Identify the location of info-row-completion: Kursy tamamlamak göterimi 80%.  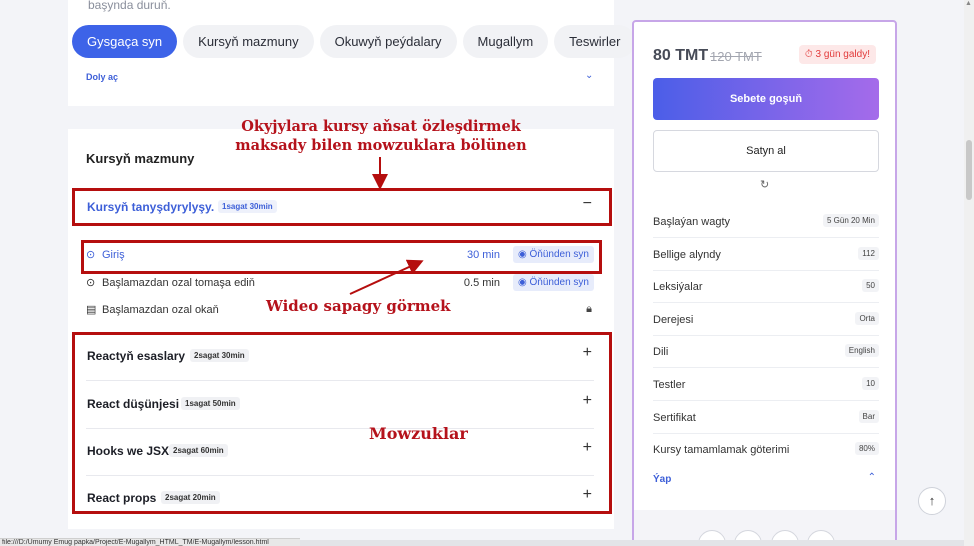
(766, 450).